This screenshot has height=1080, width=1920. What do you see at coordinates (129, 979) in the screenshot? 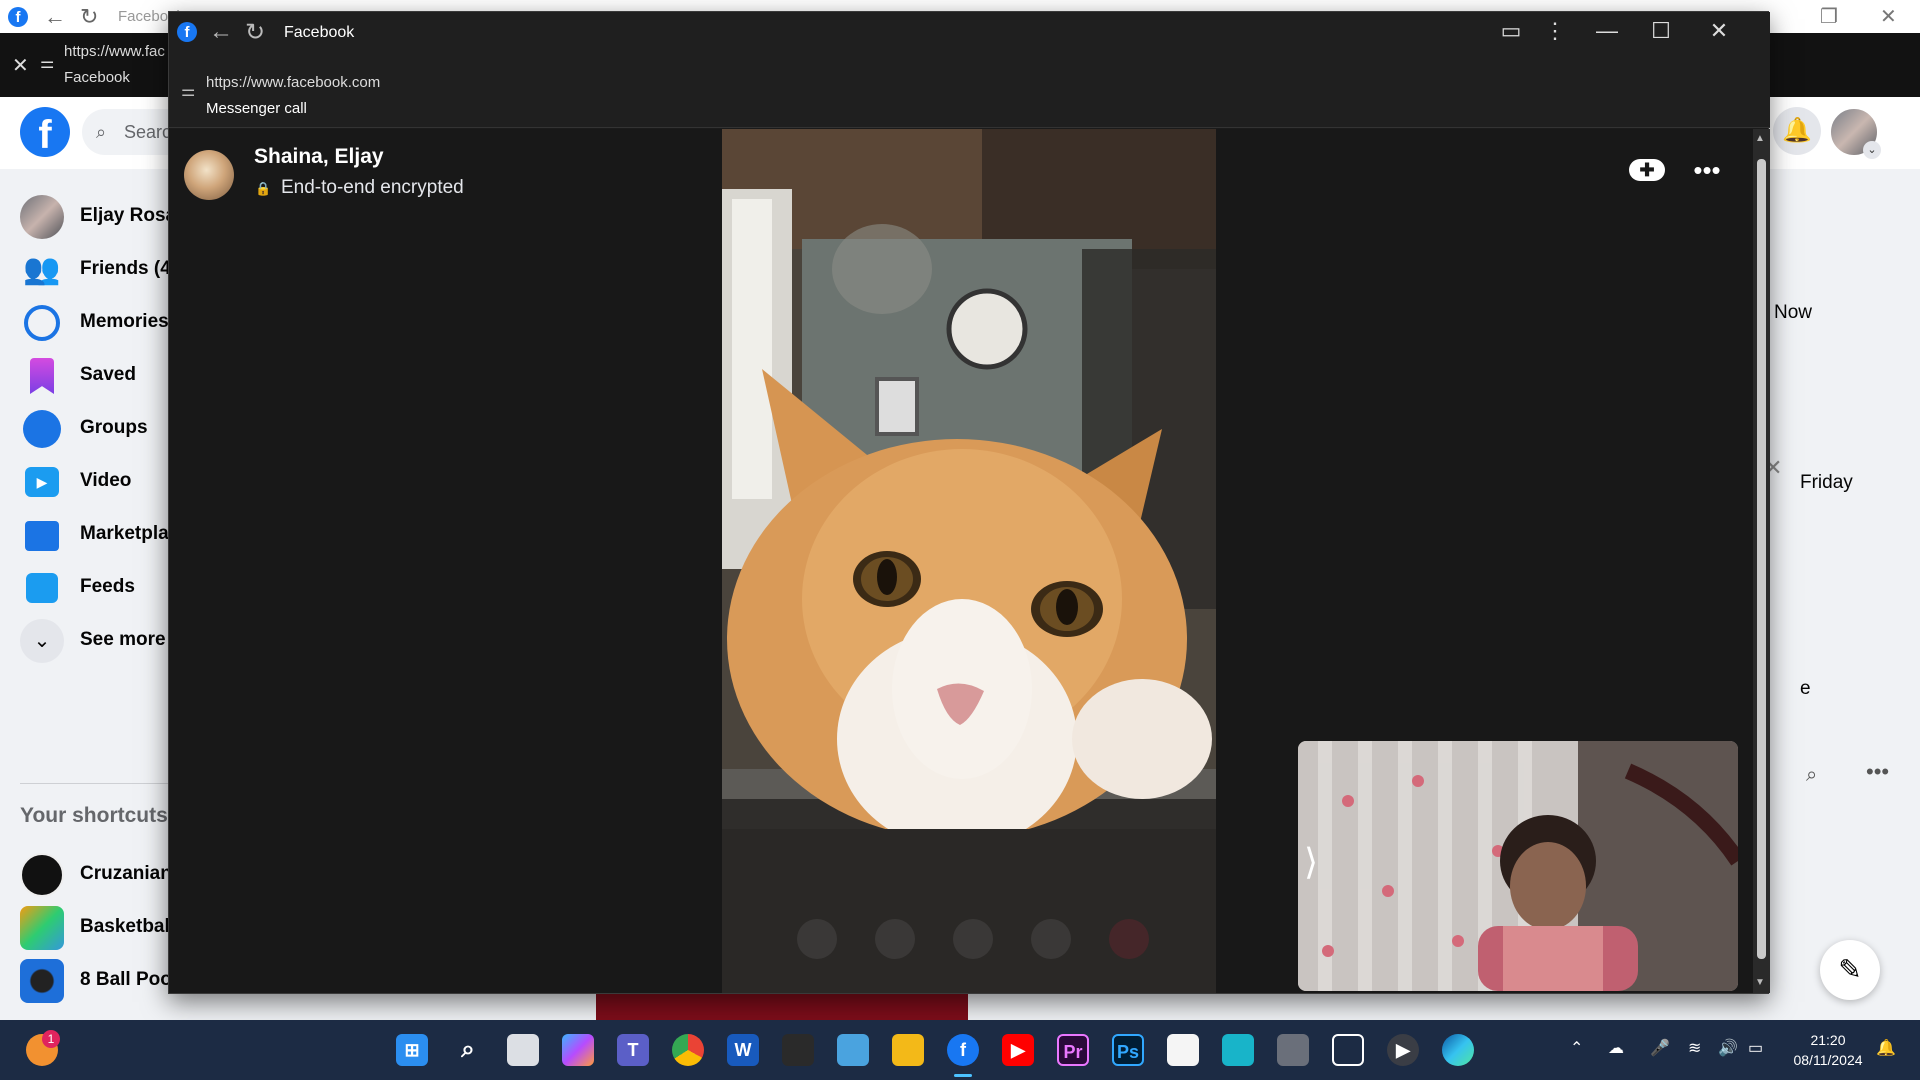
I see `shortcut-label: 8 Ball Pool` at bounding box center [129, 979].